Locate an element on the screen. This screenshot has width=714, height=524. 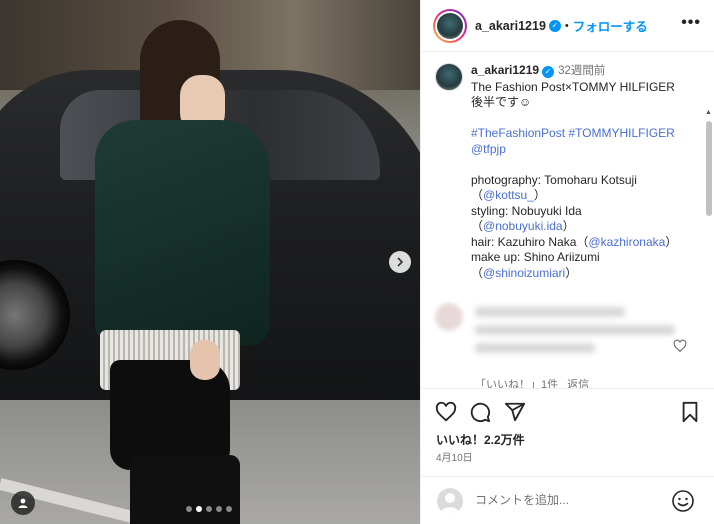
comment-meta: 「いいね！」1件 返信 is located at coordinates (532, 382).